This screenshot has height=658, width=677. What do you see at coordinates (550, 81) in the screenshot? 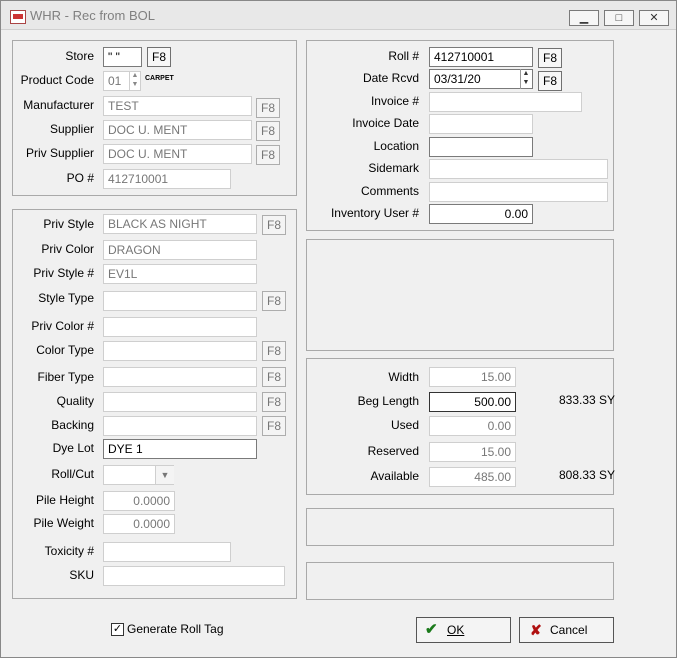
I see `date-rcvd-f8-button: F8` at bounding box center [550, 81].